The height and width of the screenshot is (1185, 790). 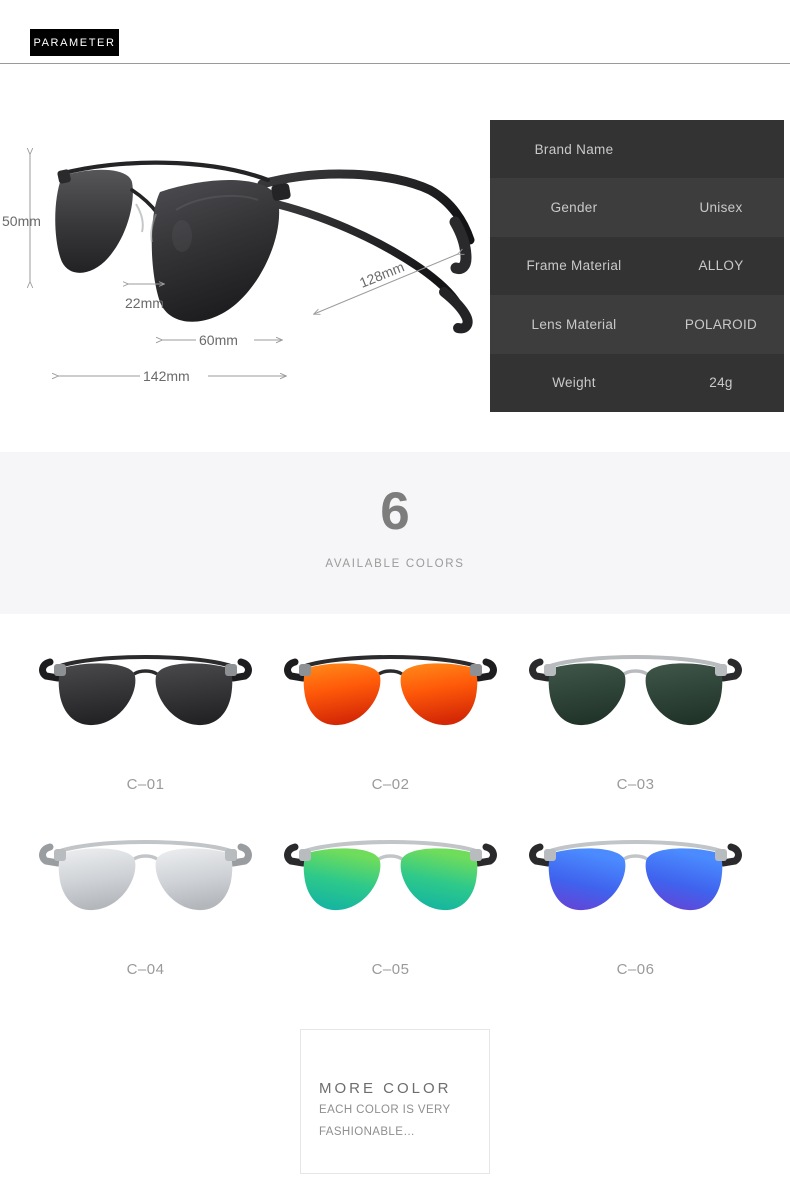 What do you see at coordinates (144, 303) in the screenshot?
I see `dimension-label-22mm: 22mm` at bounding box center [144, 303].